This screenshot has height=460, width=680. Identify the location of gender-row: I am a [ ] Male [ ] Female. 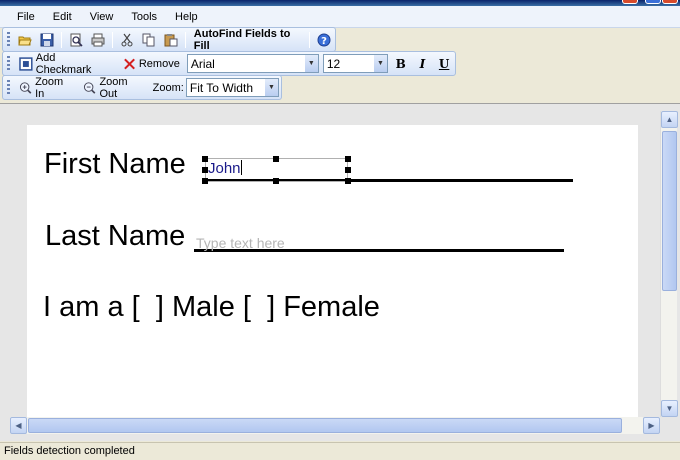
(211, 307).